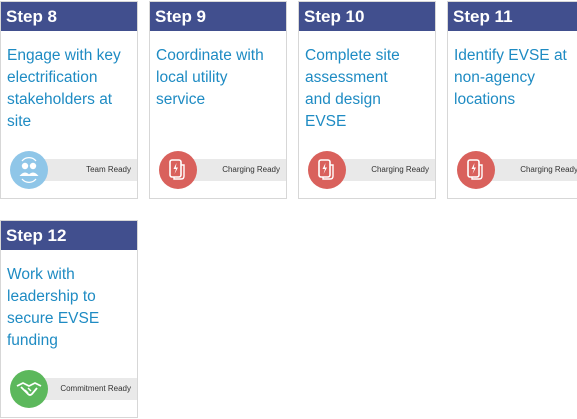 Image resolution: width=577 pixels, height=419 pixels. I want to click on step-label: Step 9, so click(218, 16).